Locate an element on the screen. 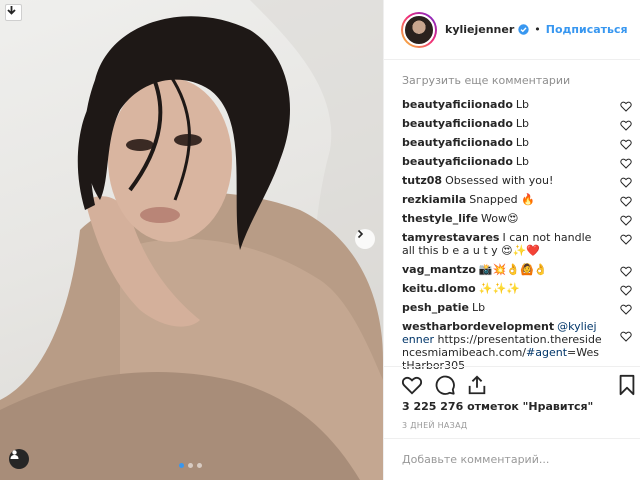 The width and height of the screenshot is (640, 480). comment-row: vag_mantzo 📸💥👌🙆👌 is located at coordinates (517, 269).